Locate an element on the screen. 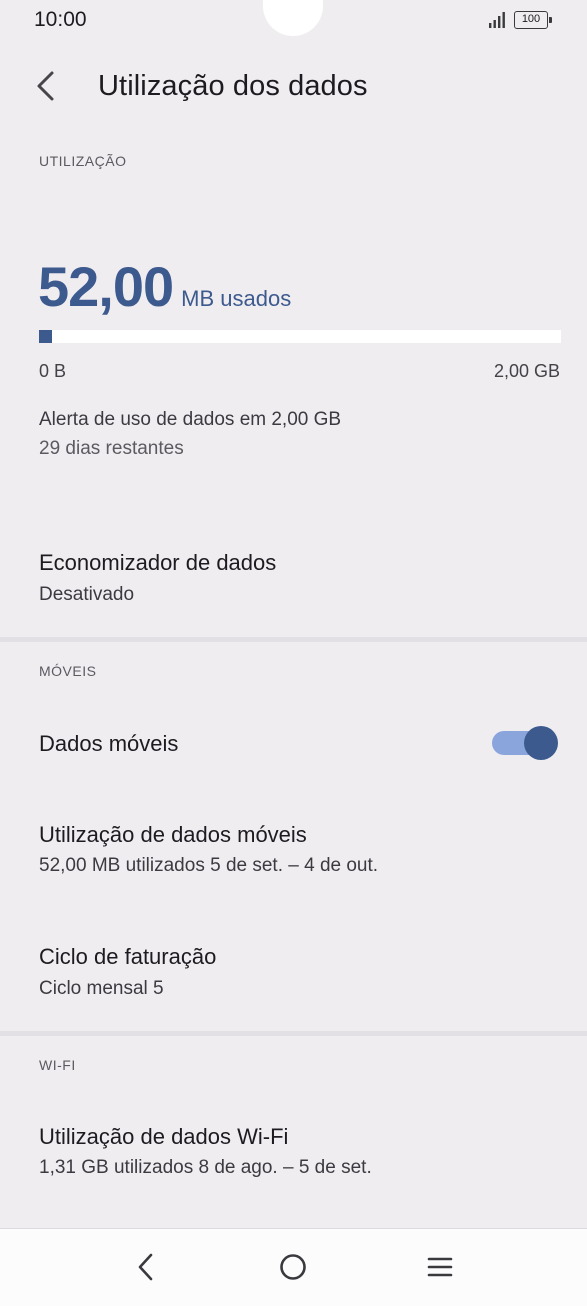  section-label-usage: UTILIZAÇÃO is located at coordinates (83, 161).